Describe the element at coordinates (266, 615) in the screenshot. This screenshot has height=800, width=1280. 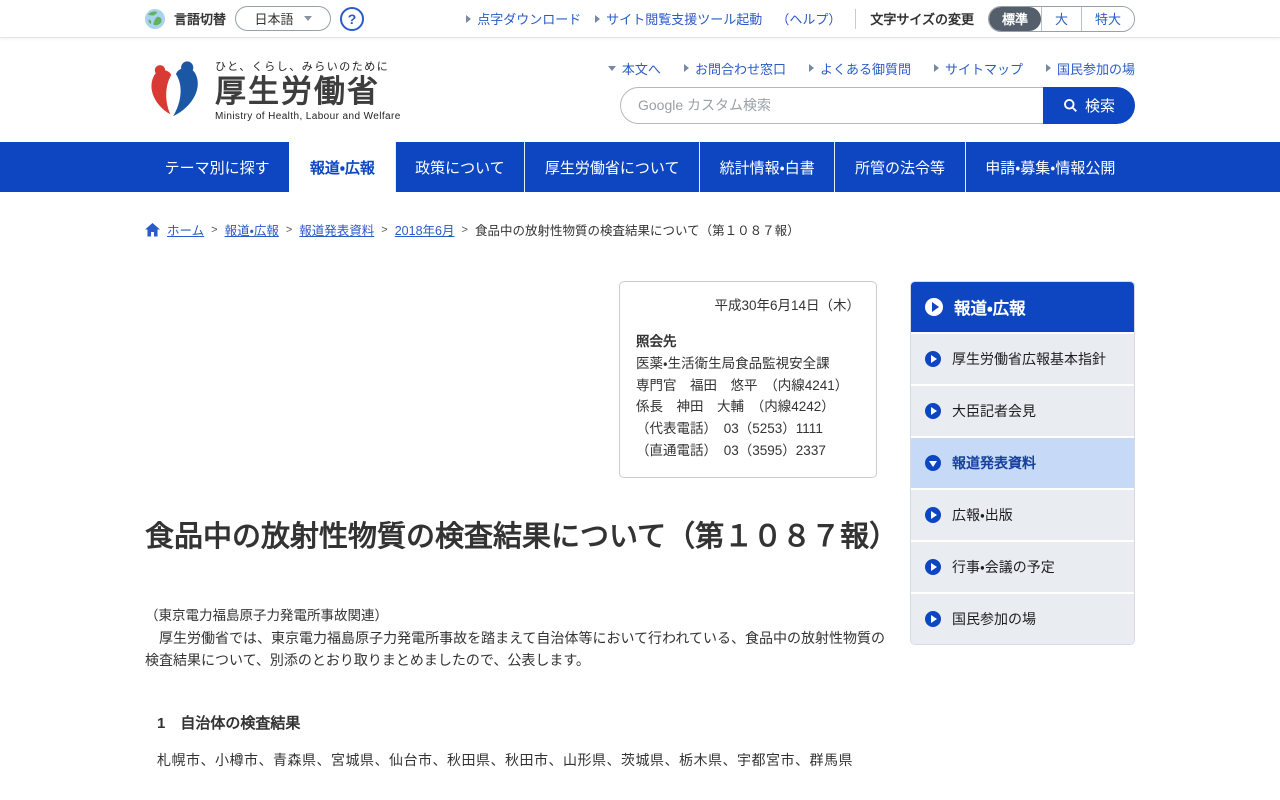
I see `article-note: （東京電力福島原子力発電所事故関連）` at that location.